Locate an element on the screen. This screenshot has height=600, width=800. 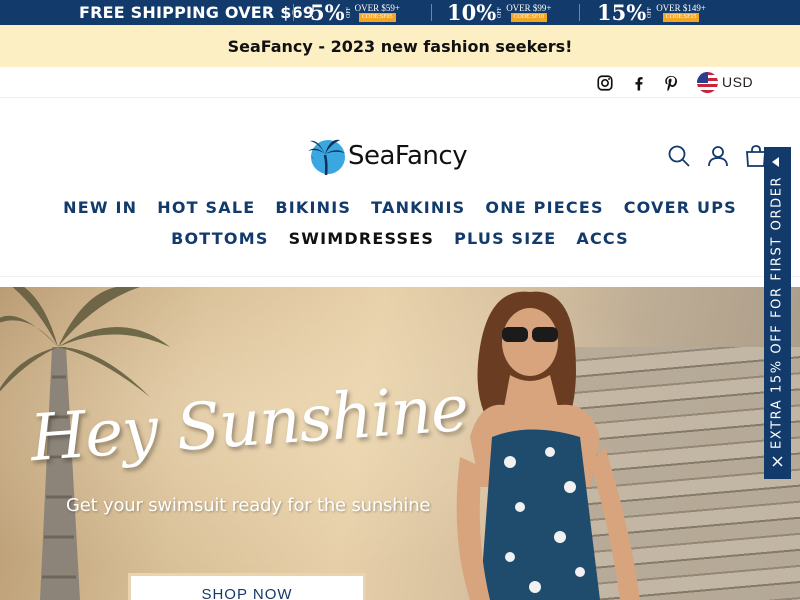
nav-one-pieces: ONE PIECES is located at coordinates (544, 207).